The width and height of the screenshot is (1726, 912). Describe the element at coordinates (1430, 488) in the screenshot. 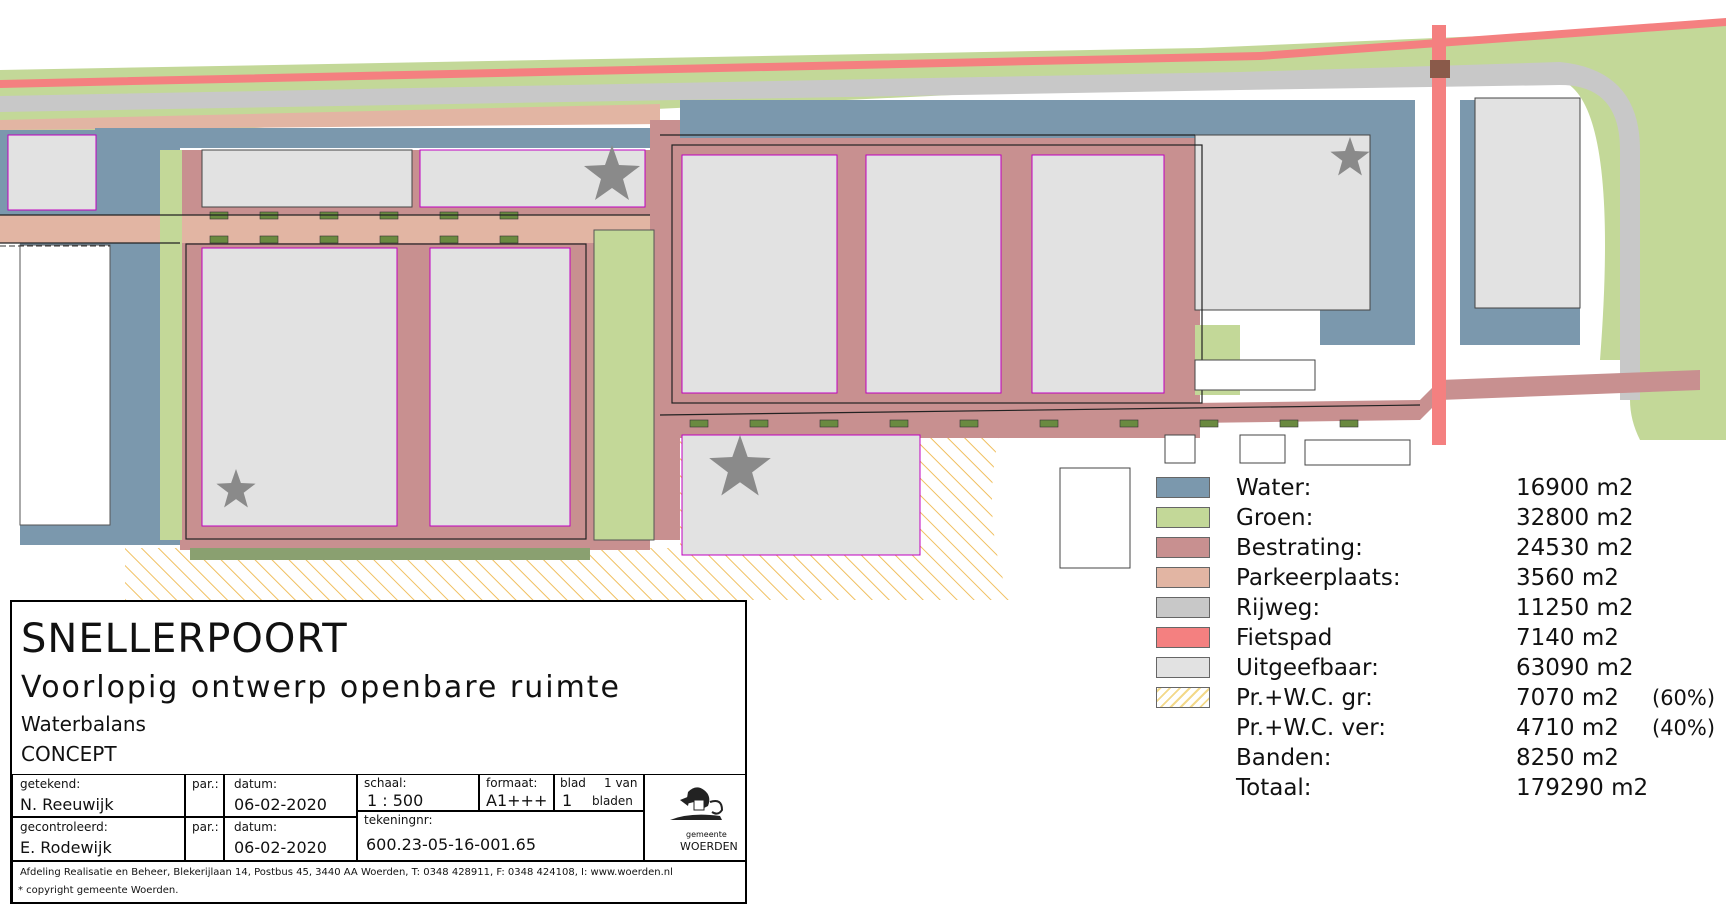

I see `legend-row: Water: 16900 m2` at that location.